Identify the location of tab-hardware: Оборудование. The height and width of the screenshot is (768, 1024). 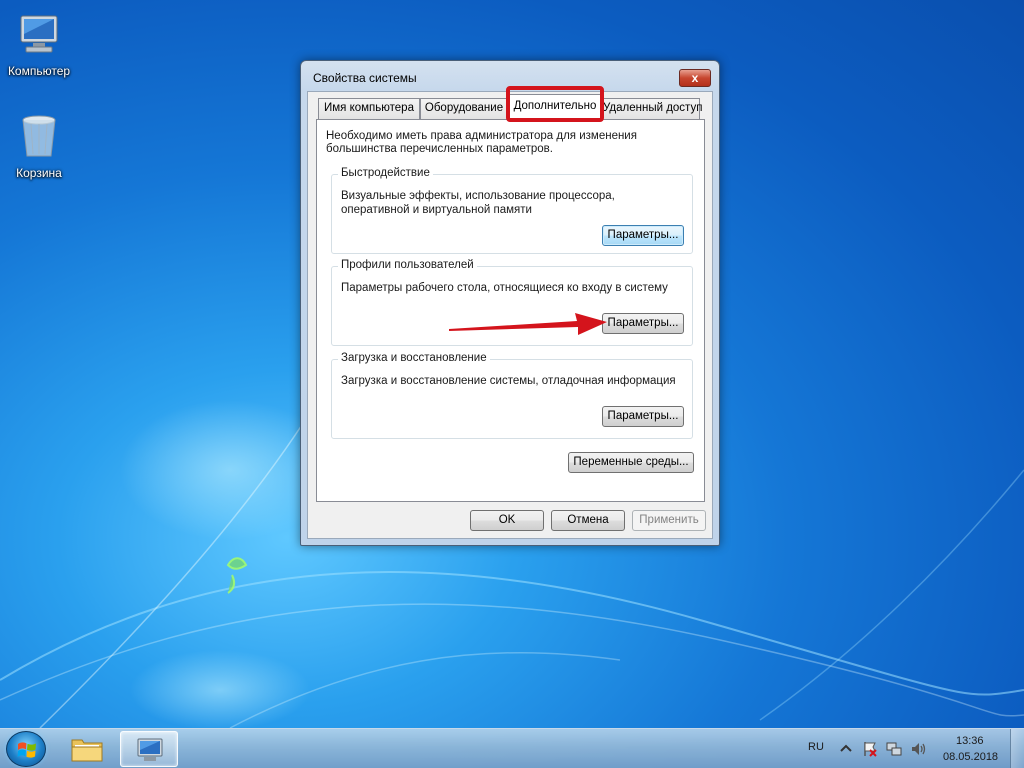
(464, 108).